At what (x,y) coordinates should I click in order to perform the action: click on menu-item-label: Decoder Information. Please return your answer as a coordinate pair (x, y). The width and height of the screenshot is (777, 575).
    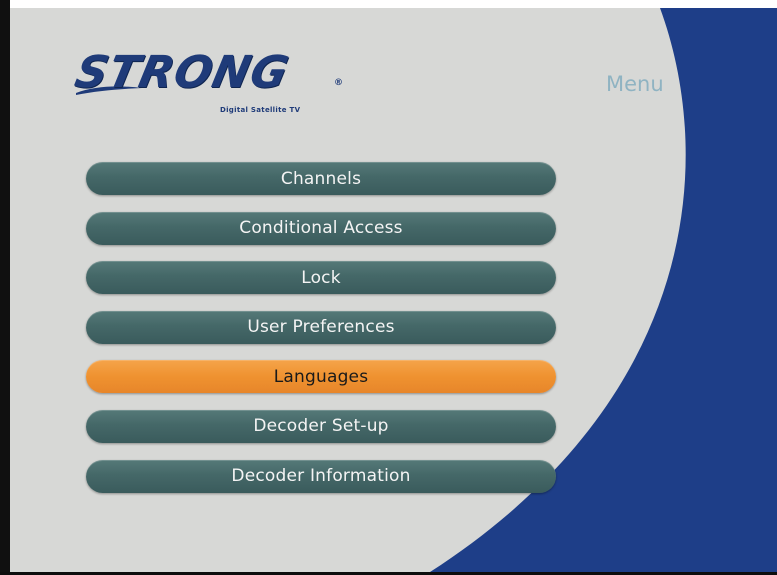
    Looking at the image, I should click on (321, 476).